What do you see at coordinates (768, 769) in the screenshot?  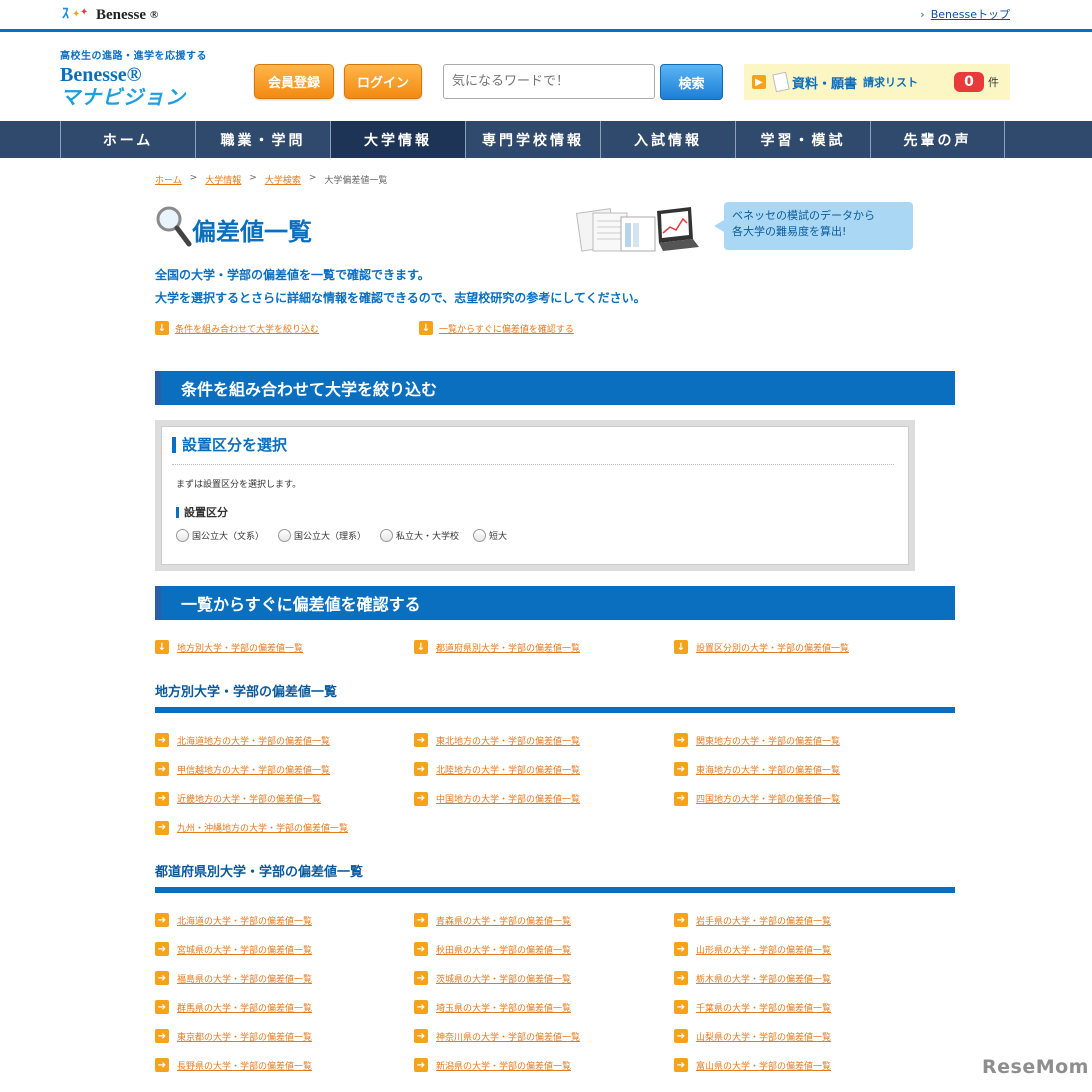 I see `list-item-link: 東海地方の大学・学部の偏差値一覧` at bounding box center [768, 769].